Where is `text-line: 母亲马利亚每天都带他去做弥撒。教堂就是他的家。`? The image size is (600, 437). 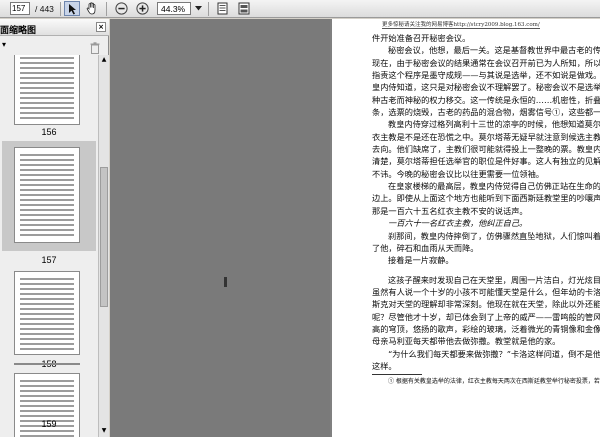 text-line: 母亲马利亚每天都带他去做弥撒。教堂就是他的家。 is located at coordinates (466, 341).